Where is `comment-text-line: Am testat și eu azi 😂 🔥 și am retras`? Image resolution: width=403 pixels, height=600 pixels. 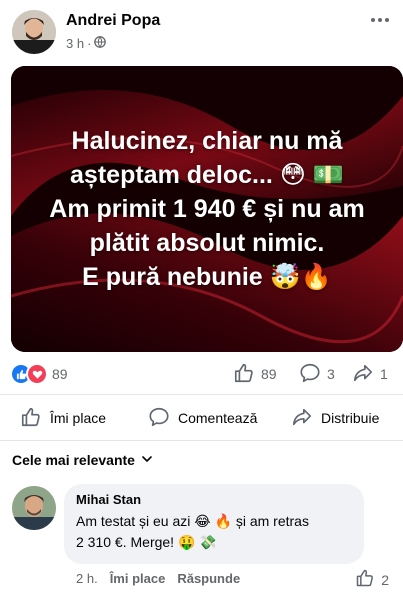
comment-text-line: Am testat și eu azi 😂 🔥 și am retras is located at coordinates (192, 521).